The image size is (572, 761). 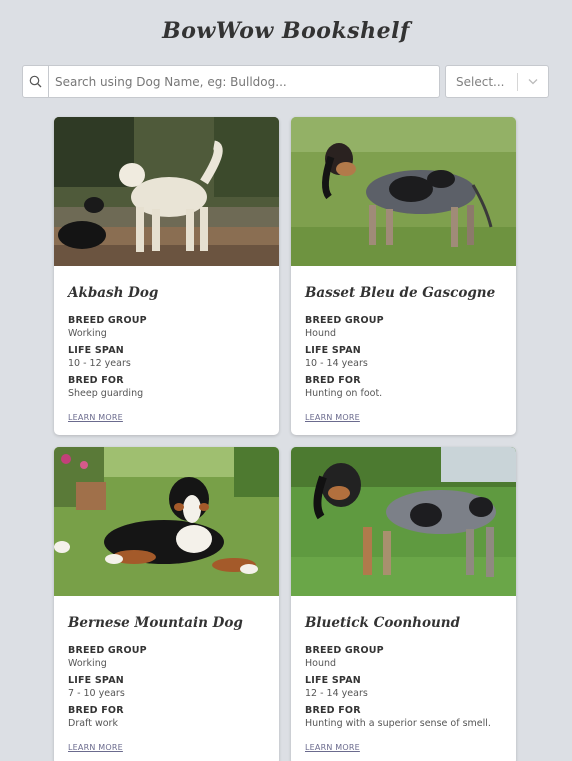 What do you see at coordinates (36, 81) in the screenshot?
I see `search-icon` at bounding box center [36, 81].